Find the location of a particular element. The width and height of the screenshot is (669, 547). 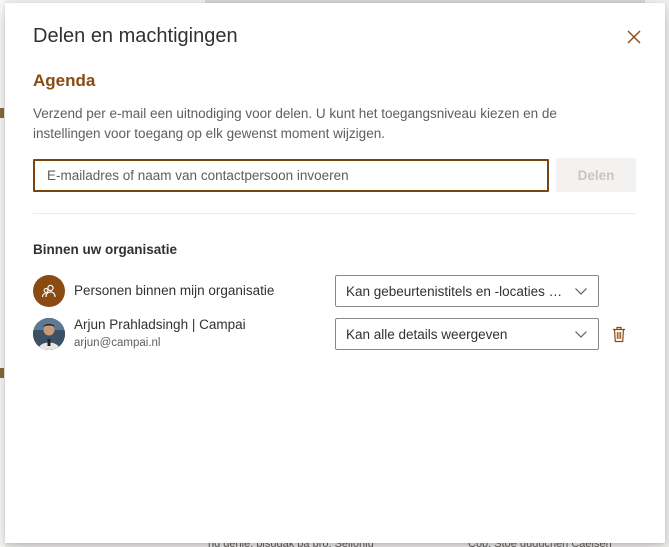

organization-heading: Binnen uw organisatie is located at coordinates (105, 249).